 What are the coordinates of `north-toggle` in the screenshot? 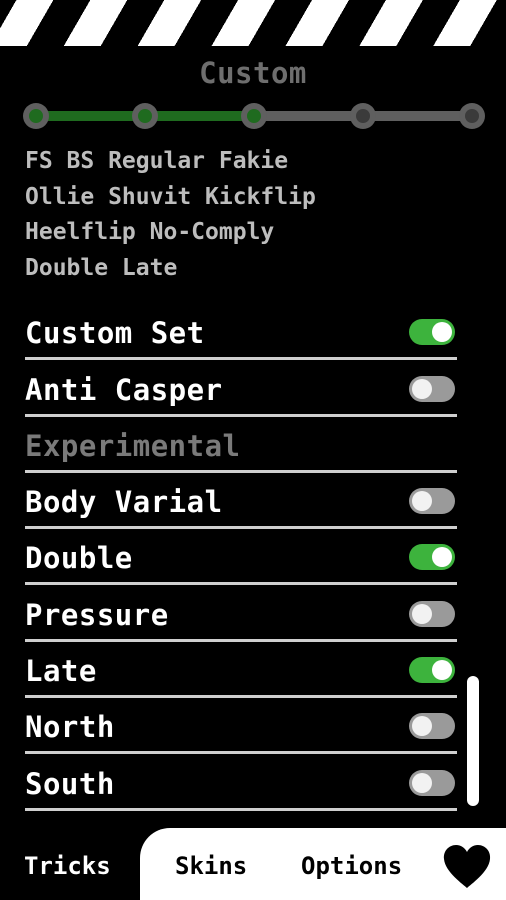 It's located at (432, 726).